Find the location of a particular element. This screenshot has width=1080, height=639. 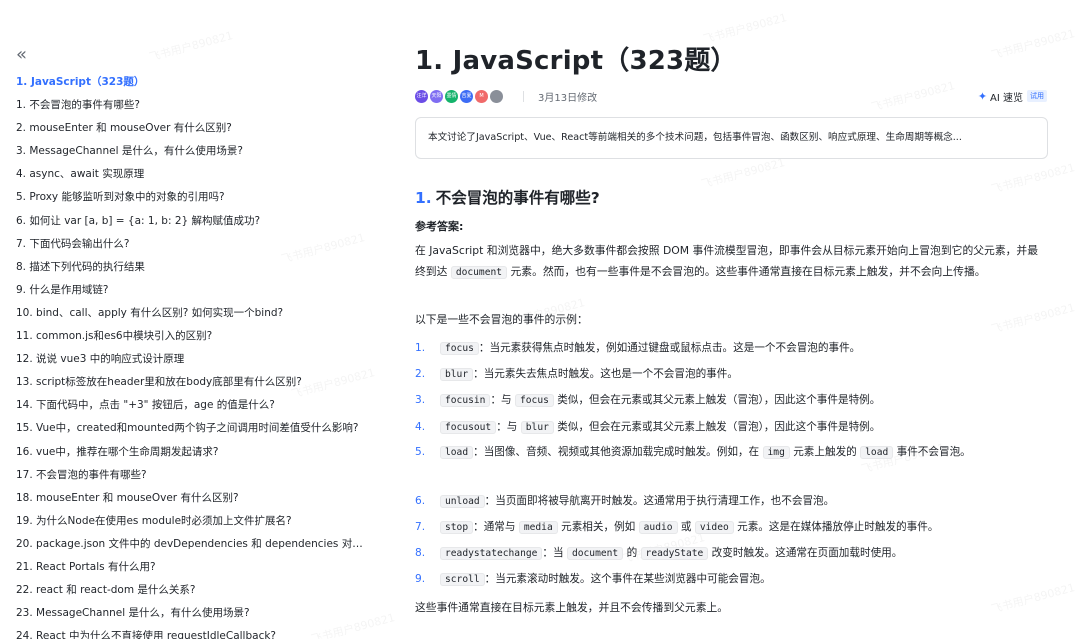

outline-item: 12. 说说 vue3 中的响应式设计原理 is located at coordinates (191, 359).